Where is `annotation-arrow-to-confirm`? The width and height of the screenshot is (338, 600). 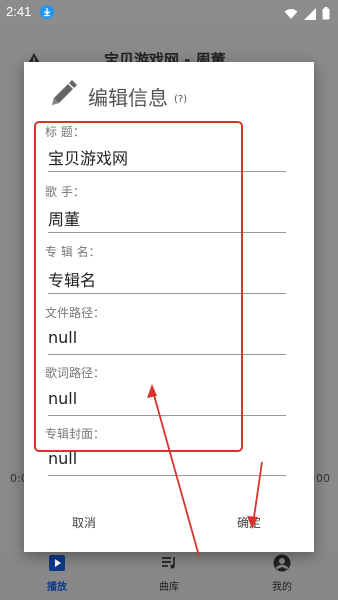 annotation-arrow-to-confirm is located at coordinates (257, 493).